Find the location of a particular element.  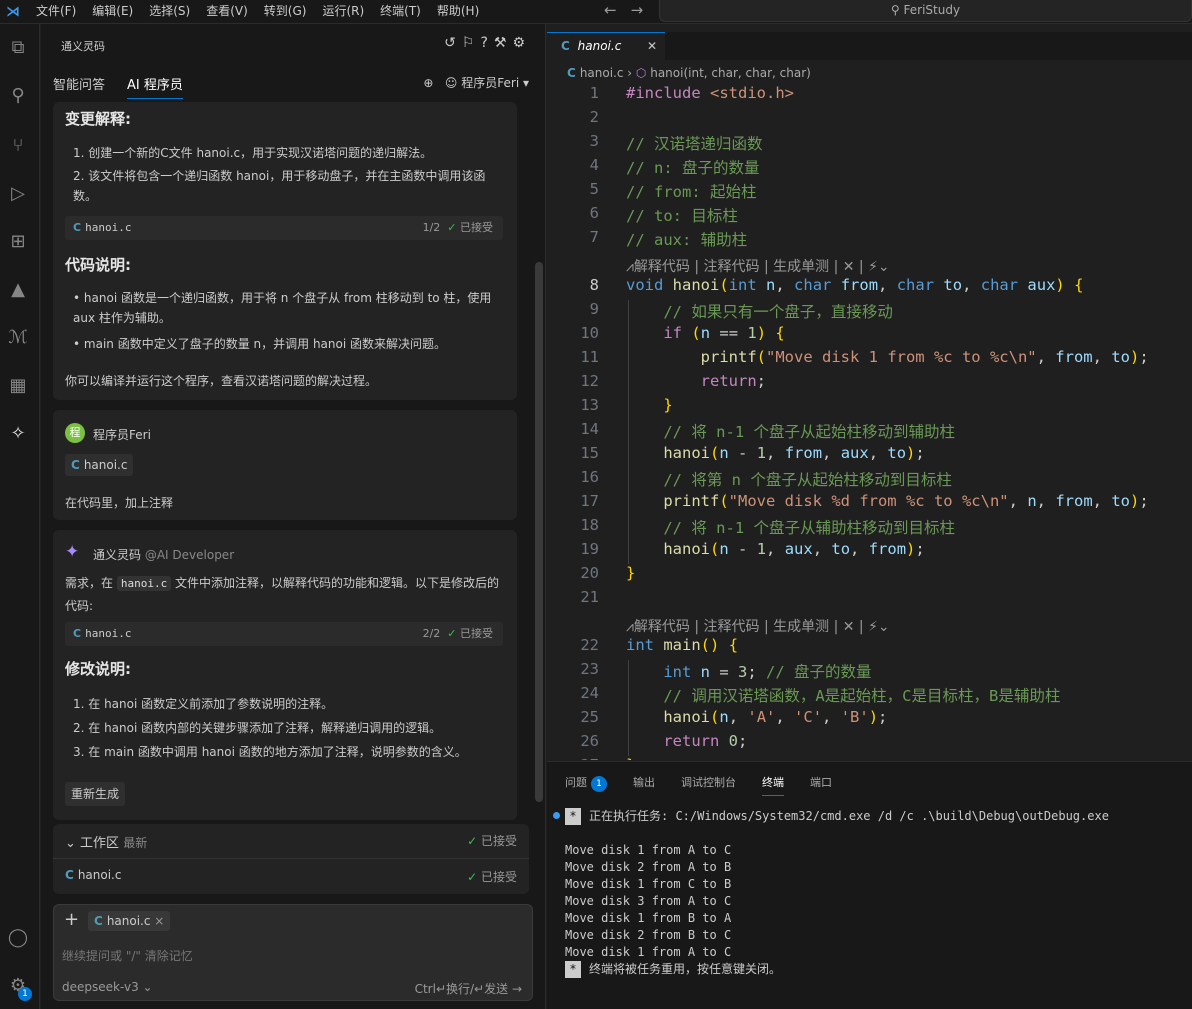

code-line: // 将 n-1 个盘子从起始柱移动到辅助柱 is located at coordinates (809, 432).